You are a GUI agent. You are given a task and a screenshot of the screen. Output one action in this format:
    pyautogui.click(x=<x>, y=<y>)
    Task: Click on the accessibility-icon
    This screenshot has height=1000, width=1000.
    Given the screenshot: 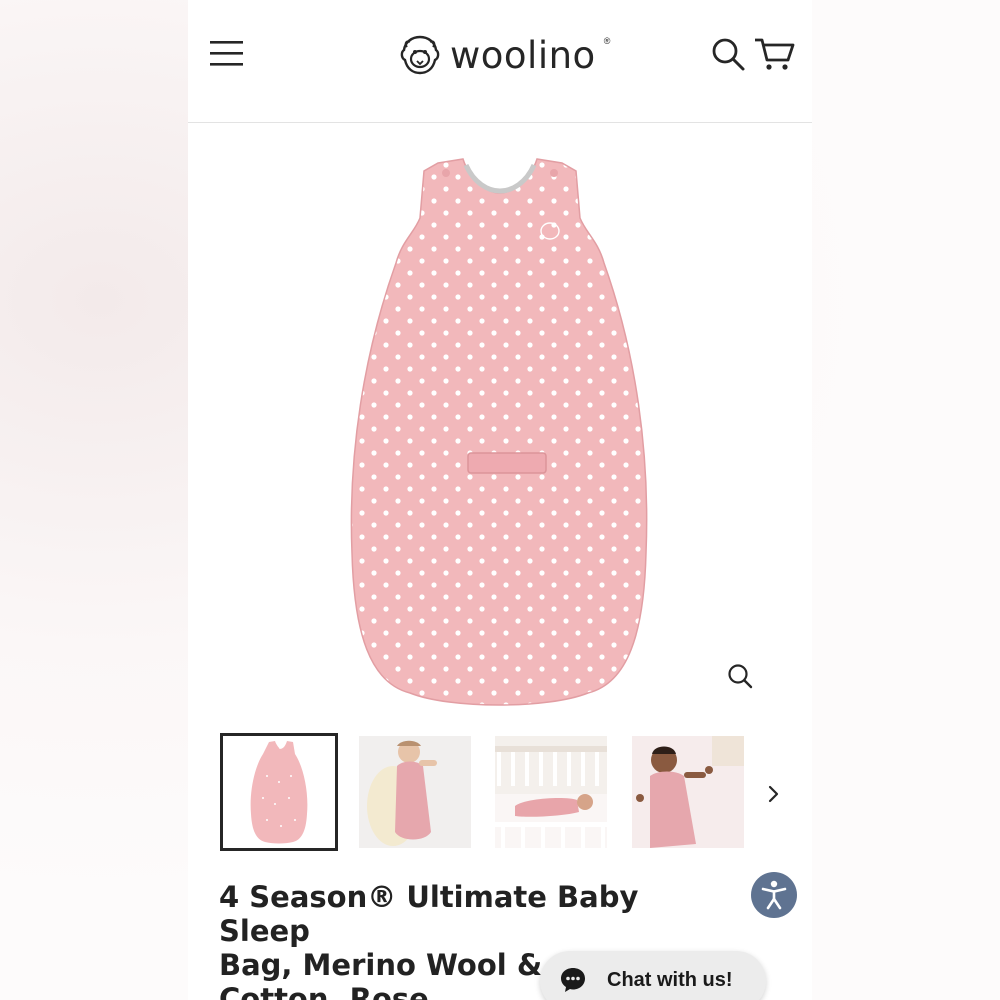 What is the action you would take?
    pyautogui.click(x=774, y=895)
    